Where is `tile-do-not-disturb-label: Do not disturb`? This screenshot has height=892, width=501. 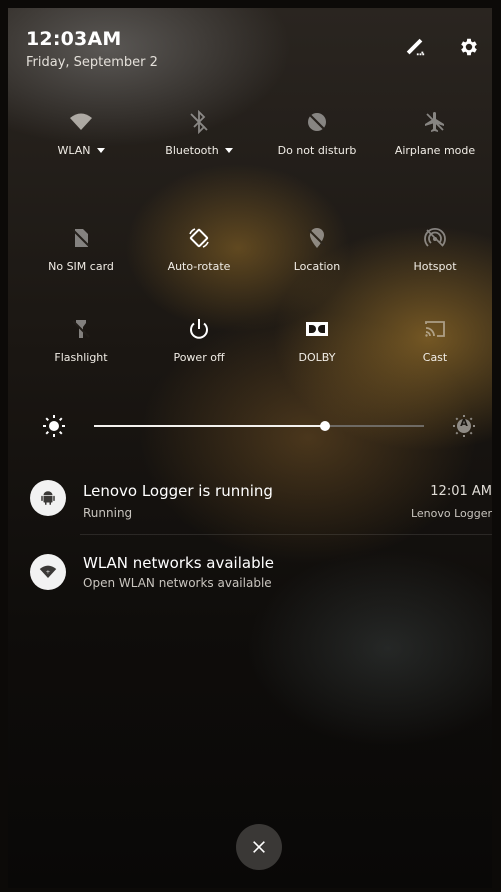 tile-do-not-disturb-label: Do not disturb is located at coordinates (317, 150).